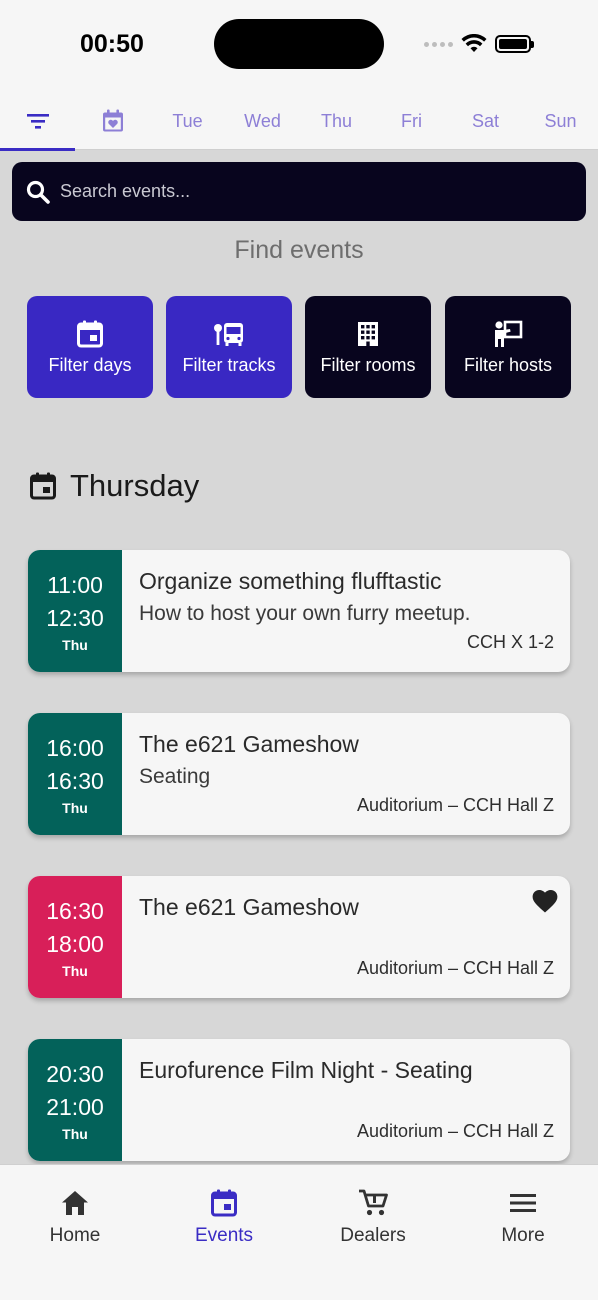  Describe the element at coordinates (75, 618) in the screenshot. I see `event-end: 12:30` at that location.